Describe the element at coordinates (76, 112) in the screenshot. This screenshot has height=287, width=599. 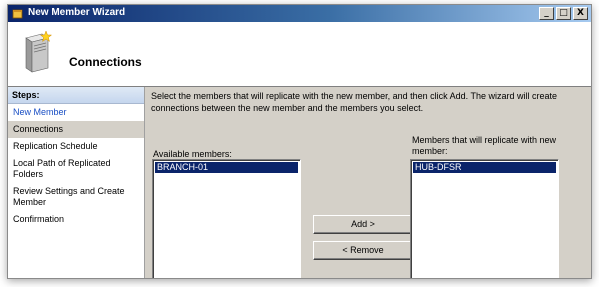
I see `step-new-member: New Member` at that location.